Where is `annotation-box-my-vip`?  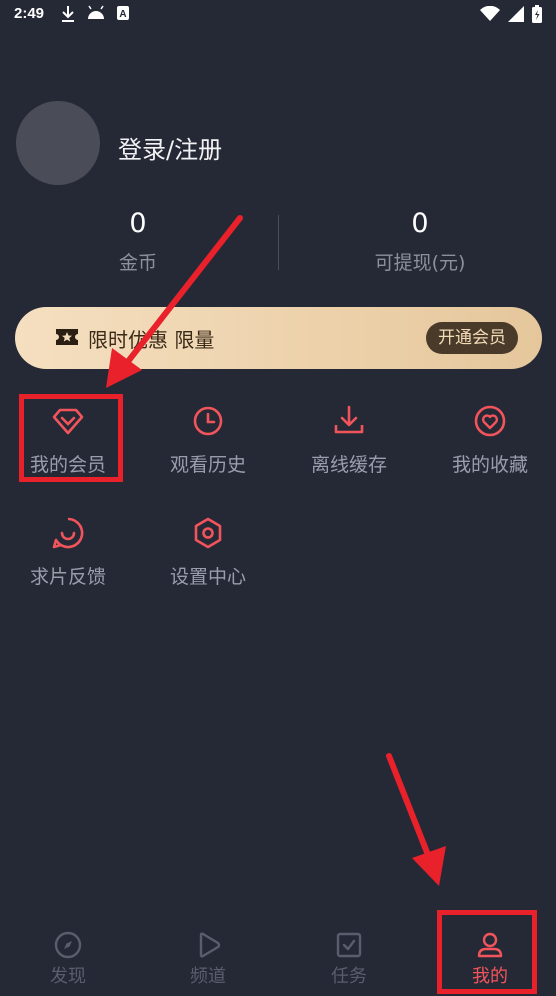 annotation-box-my-vip is located at coordinates (71, 438).